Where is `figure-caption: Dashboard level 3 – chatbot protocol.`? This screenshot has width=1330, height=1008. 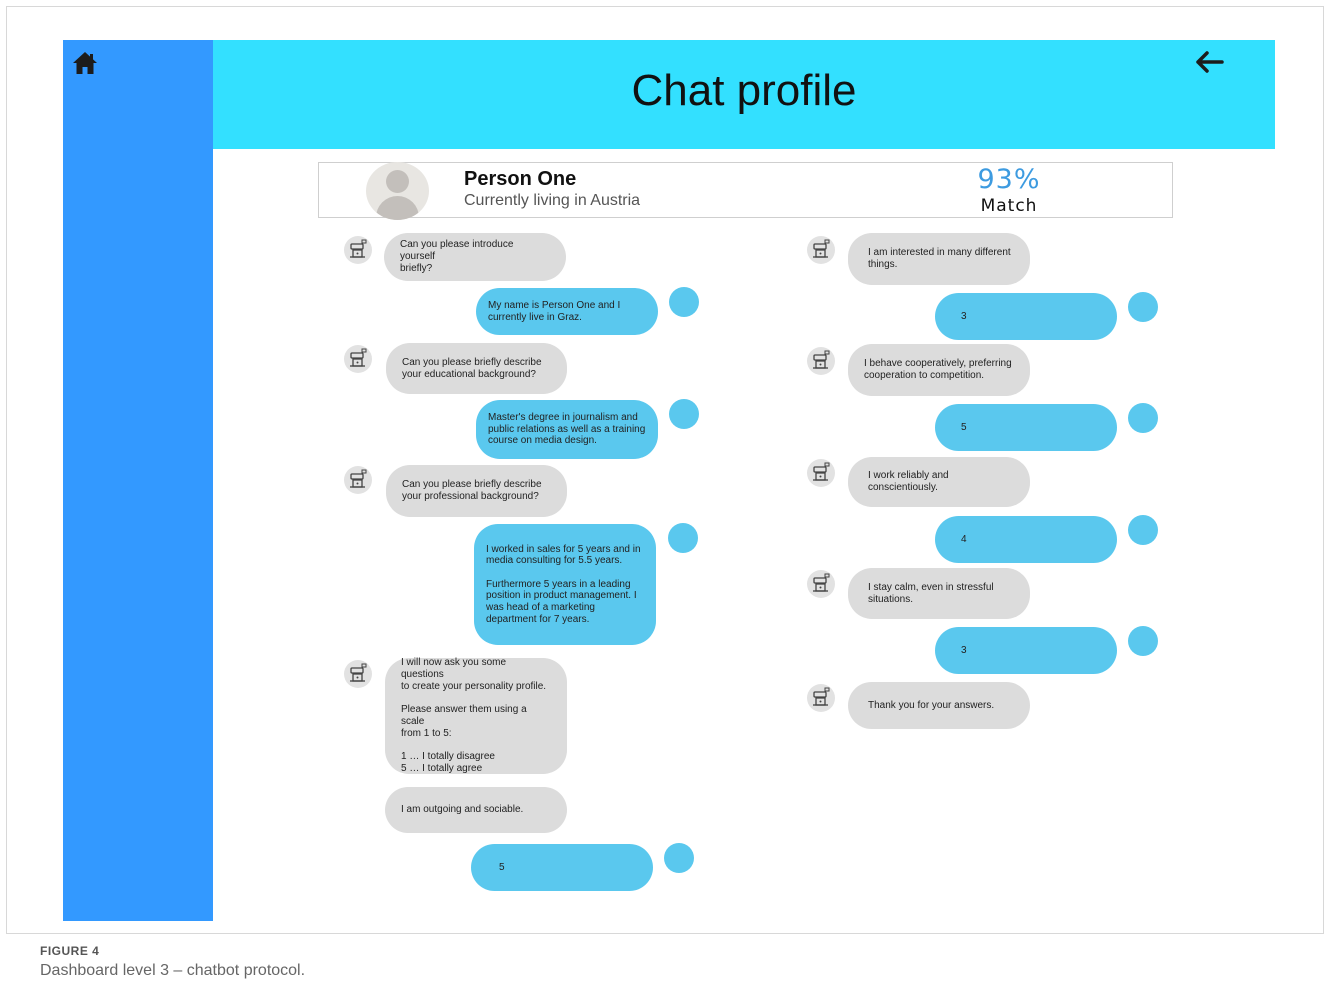
figure-caption: Dashboard level 3 – chatbot protocol. is located at coordinates (173, 970).